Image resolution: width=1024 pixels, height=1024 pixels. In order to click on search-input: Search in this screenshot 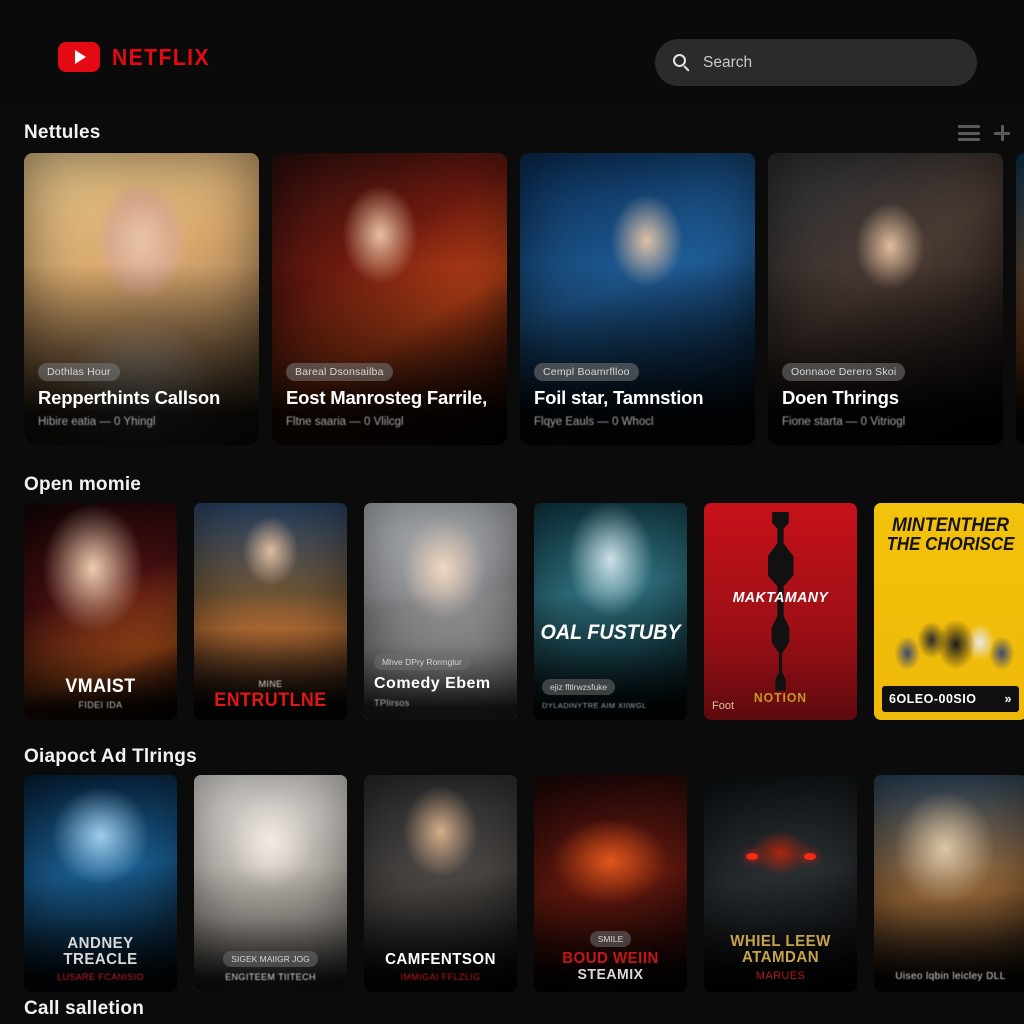, I will do `click(816, 62)`.